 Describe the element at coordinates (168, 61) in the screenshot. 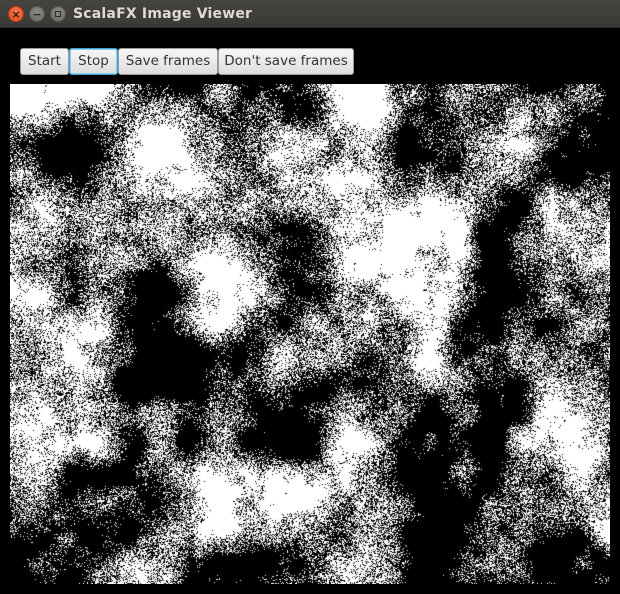

I see `save-frames-button: Save frames` at that location.